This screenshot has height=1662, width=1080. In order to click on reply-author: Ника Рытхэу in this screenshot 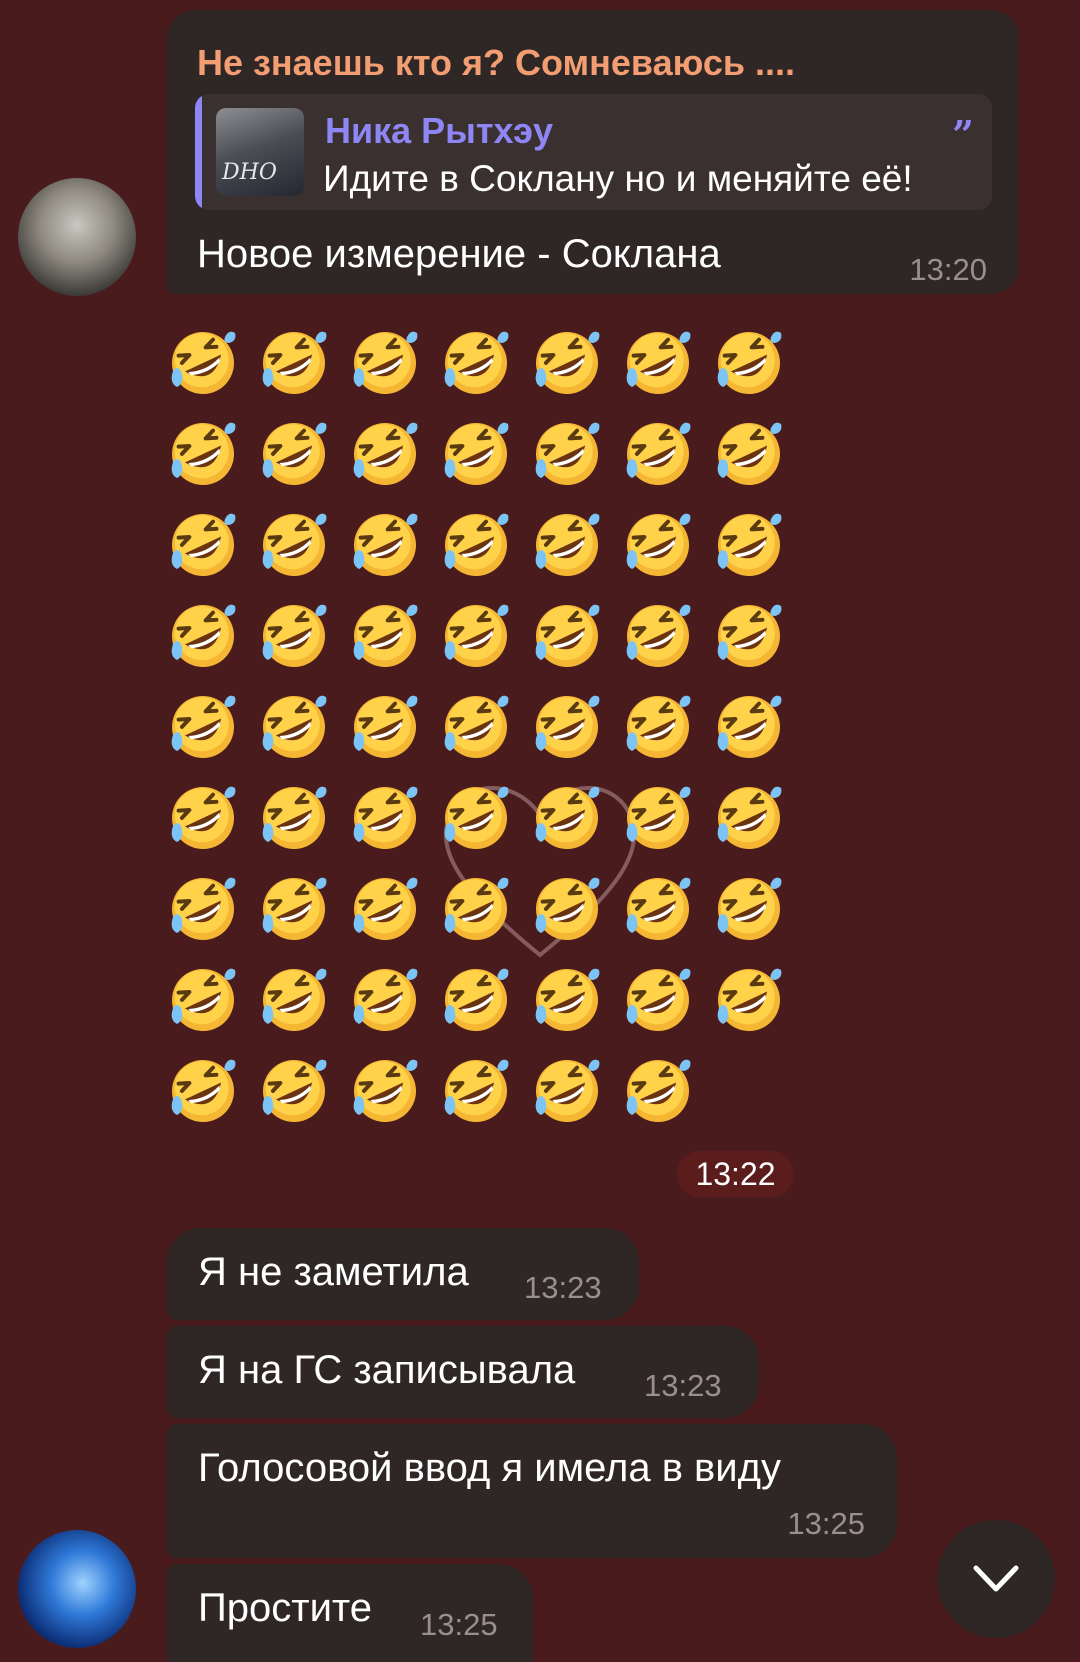, I will do `click(439, 130)`.